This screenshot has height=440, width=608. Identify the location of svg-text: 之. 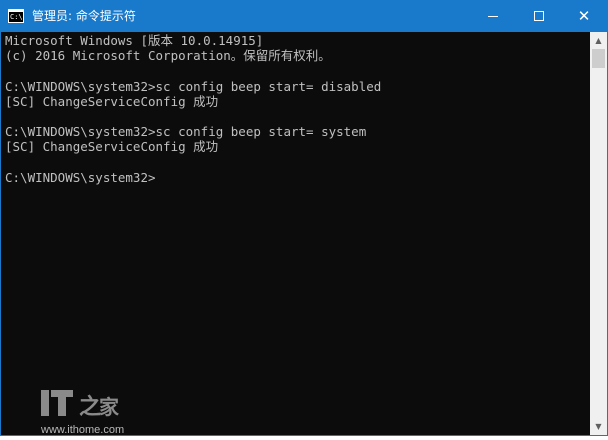
(90, 407).